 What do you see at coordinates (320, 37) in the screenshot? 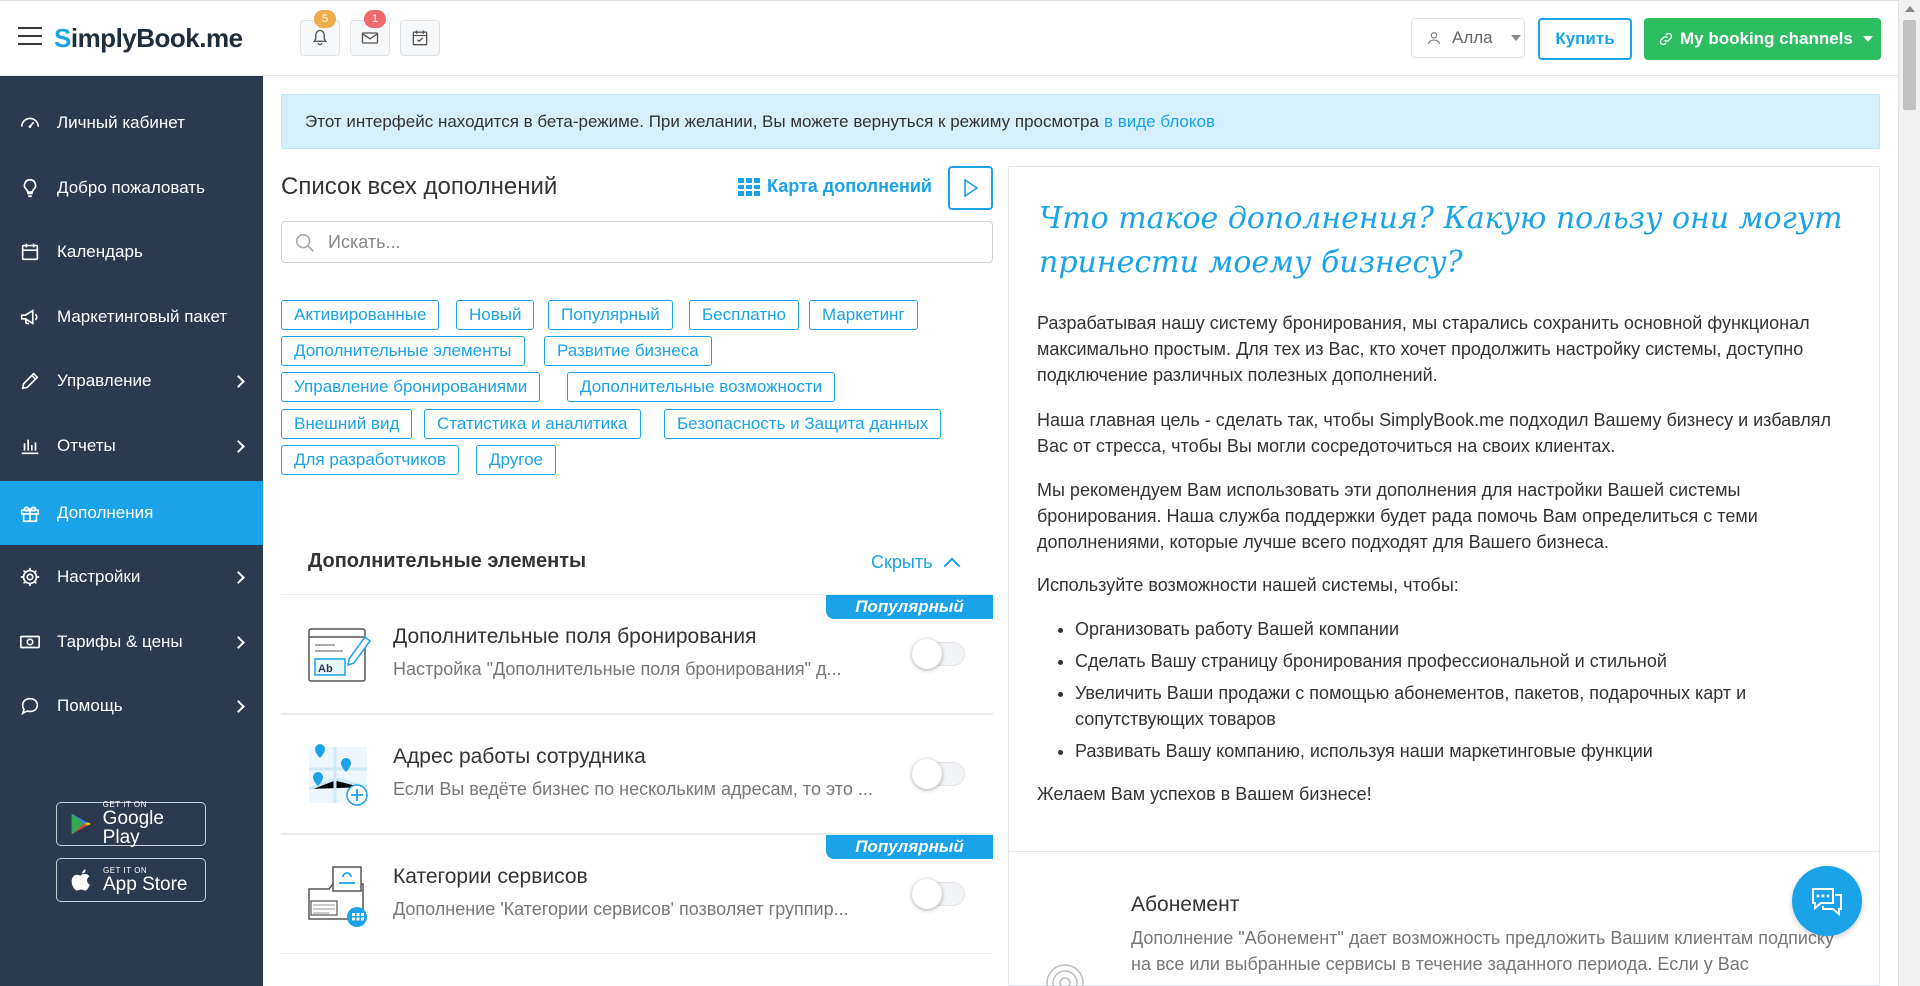
I see `bell-icon` at bounding box center [320, 37].